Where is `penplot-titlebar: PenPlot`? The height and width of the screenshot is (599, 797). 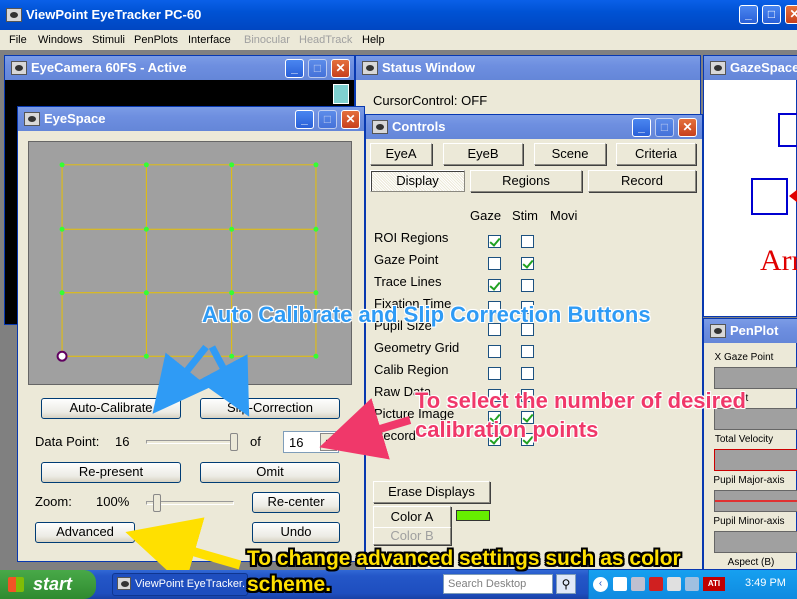 penplot-titlebar: PenPlot is located at coordinates (750, 331).